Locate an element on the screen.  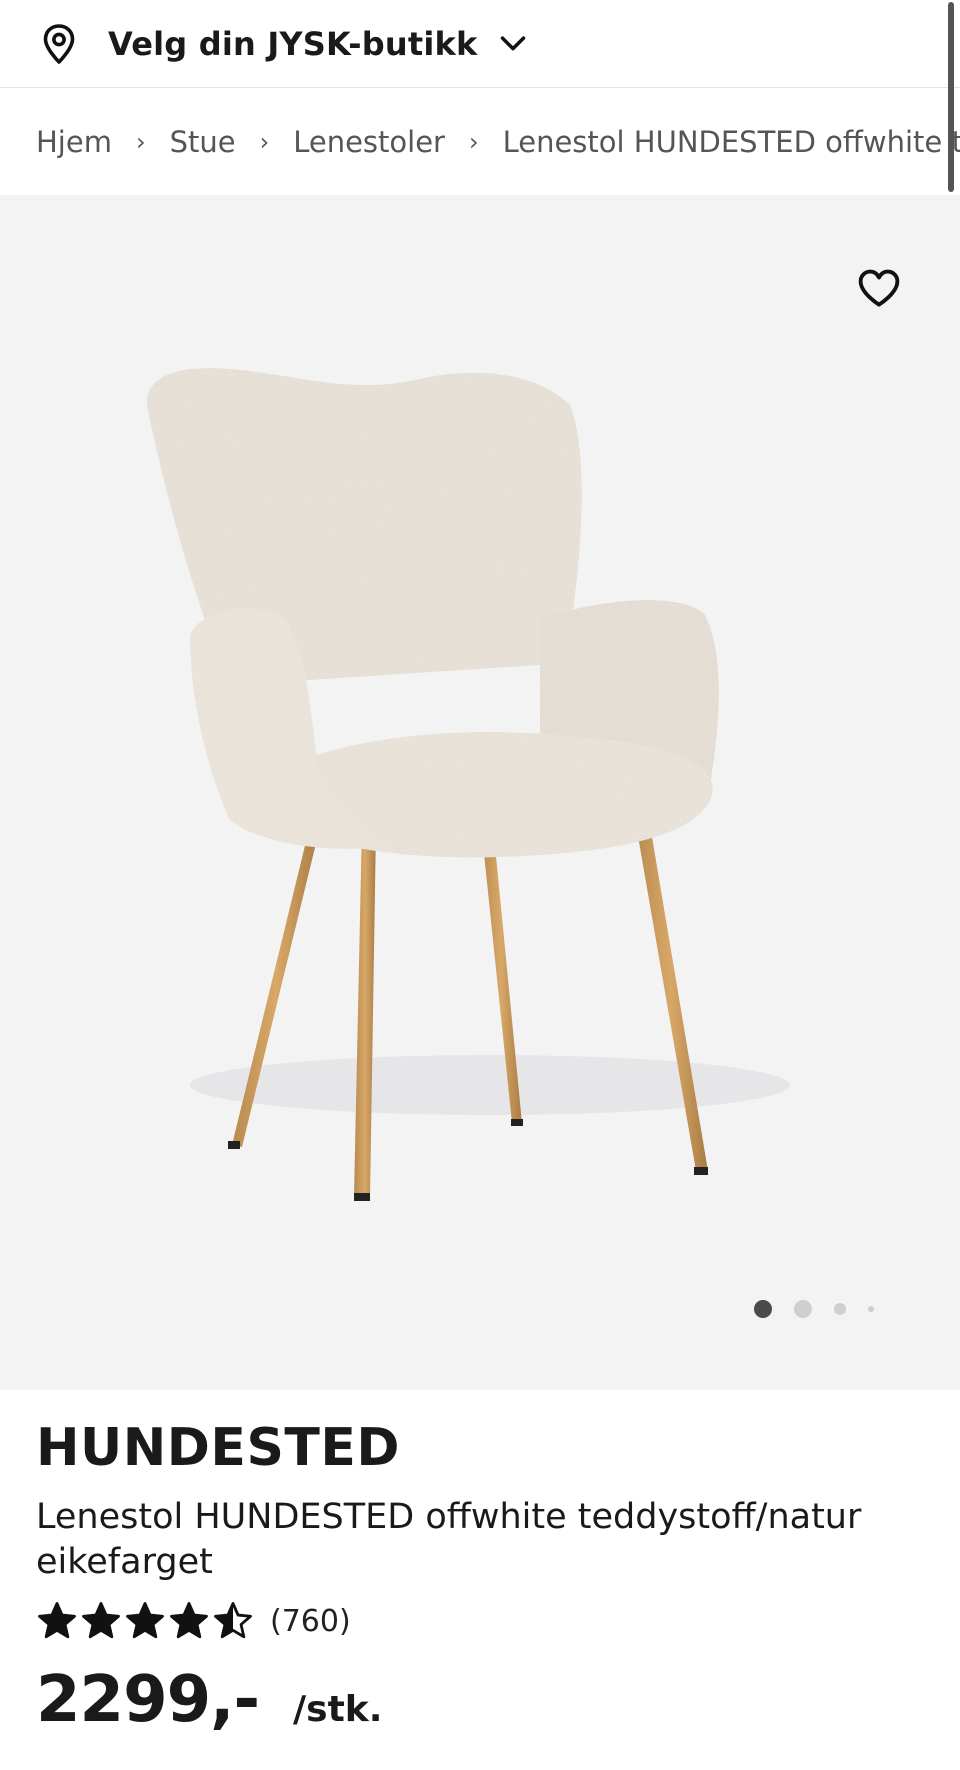
star-half-icon is located at coordinates (233, 1620).